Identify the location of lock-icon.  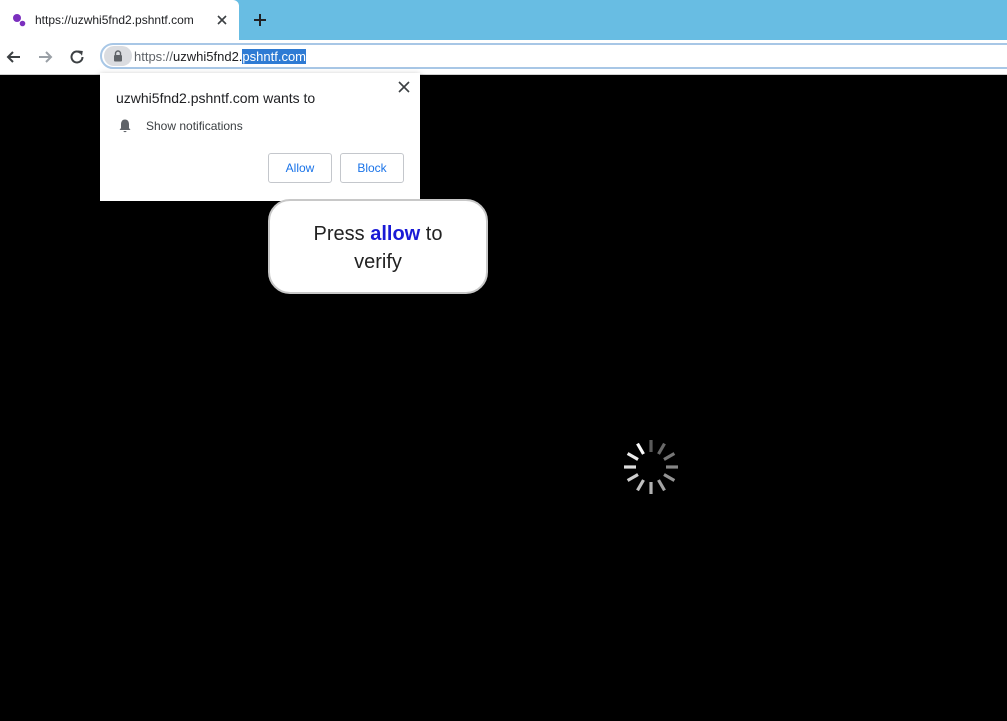
(118, 56).